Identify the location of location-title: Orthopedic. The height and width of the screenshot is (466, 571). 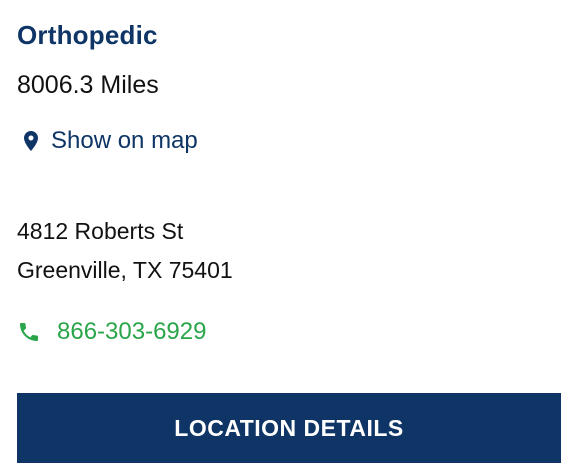
(87, 35).